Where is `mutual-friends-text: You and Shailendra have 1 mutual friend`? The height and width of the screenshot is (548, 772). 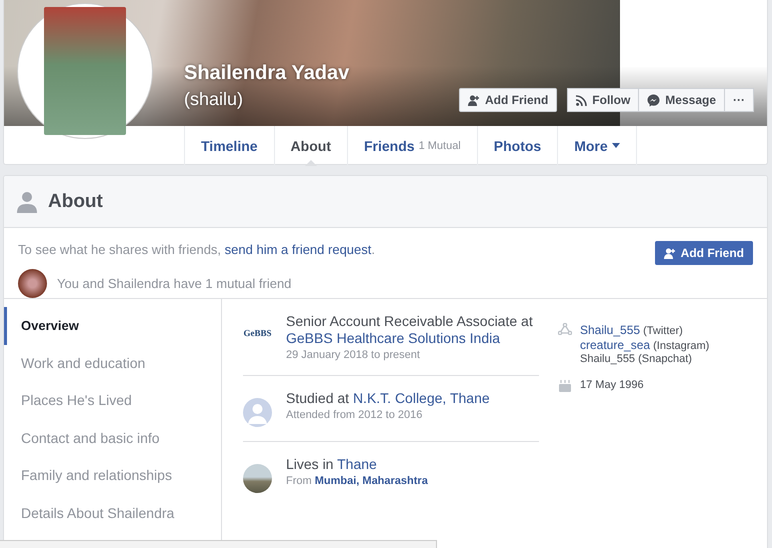
mutual-friends-text: You and Shailendra have 1 mutual friend is located at coordinates (174, 283).